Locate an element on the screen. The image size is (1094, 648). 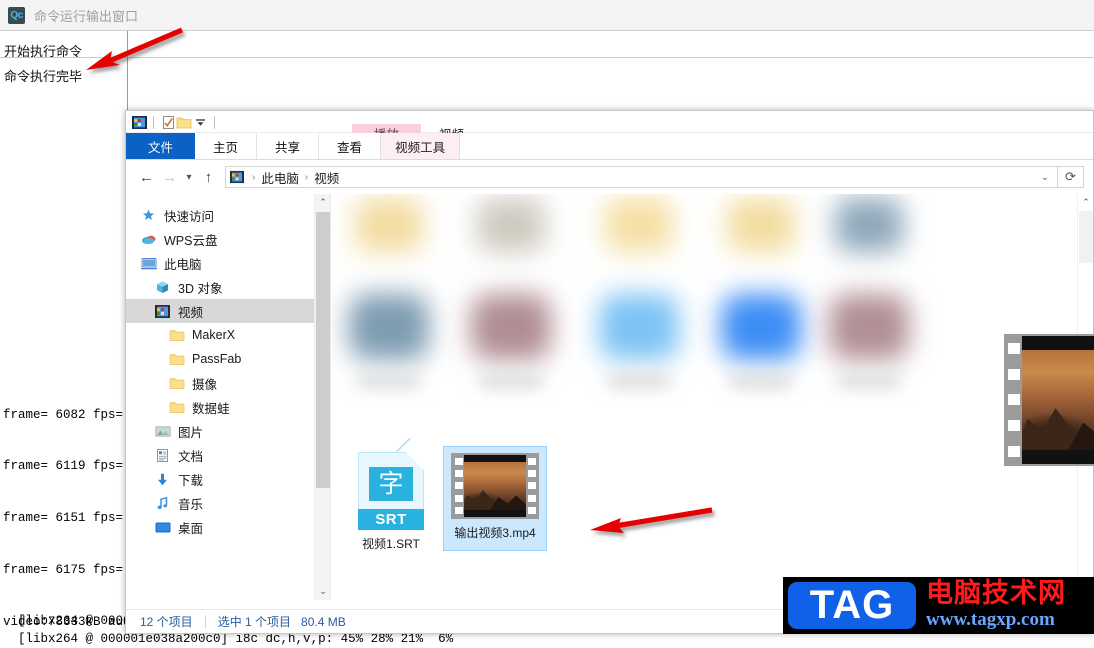
site-watermark: TAG 电脑技术网 www.tagxp.com is located at coordinates (938, 605).